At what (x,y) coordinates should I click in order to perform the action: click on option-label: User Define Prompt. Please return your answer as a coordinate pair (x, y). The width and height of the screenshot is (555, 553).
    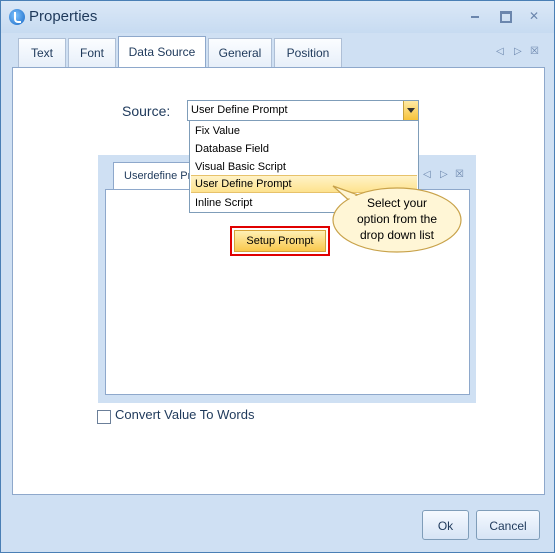
    Looking at the image, I should click on (243, 184).